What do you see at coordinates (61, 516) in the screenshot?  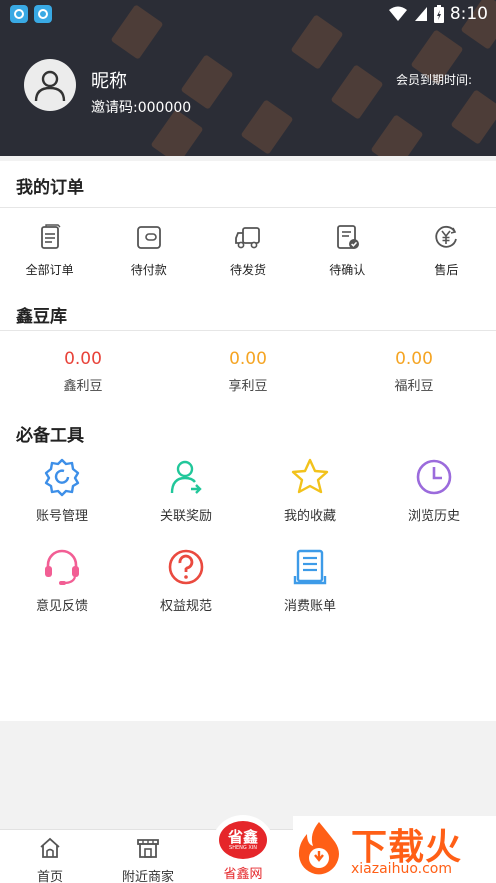 I see `tool-label: 账号管理` at bounding box center [61, 516].